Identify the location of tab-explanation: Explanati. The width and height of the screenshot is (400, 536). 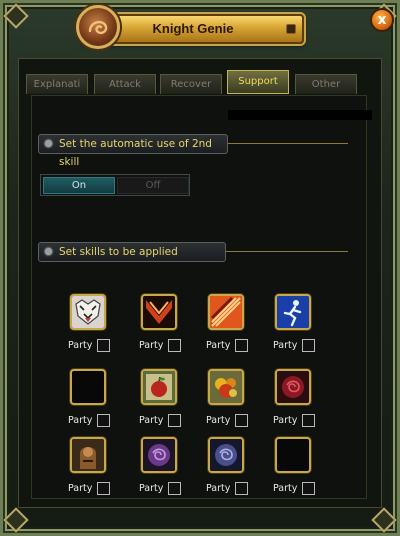
(57, 84).